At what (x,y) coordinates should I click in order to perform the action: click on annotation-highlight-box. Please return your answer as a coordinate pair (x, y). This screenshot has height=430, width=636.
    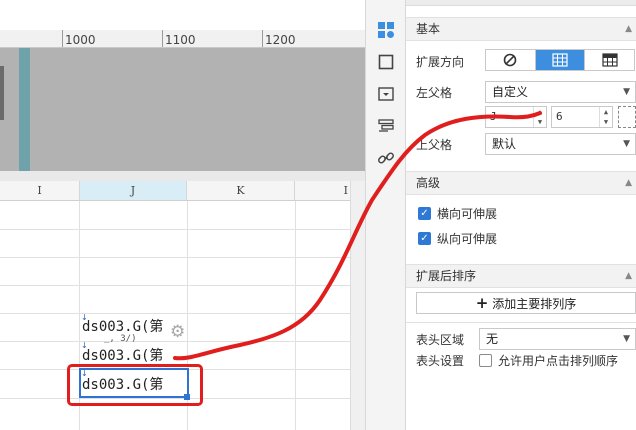
    Looking at the image, I should click on (135, 385).